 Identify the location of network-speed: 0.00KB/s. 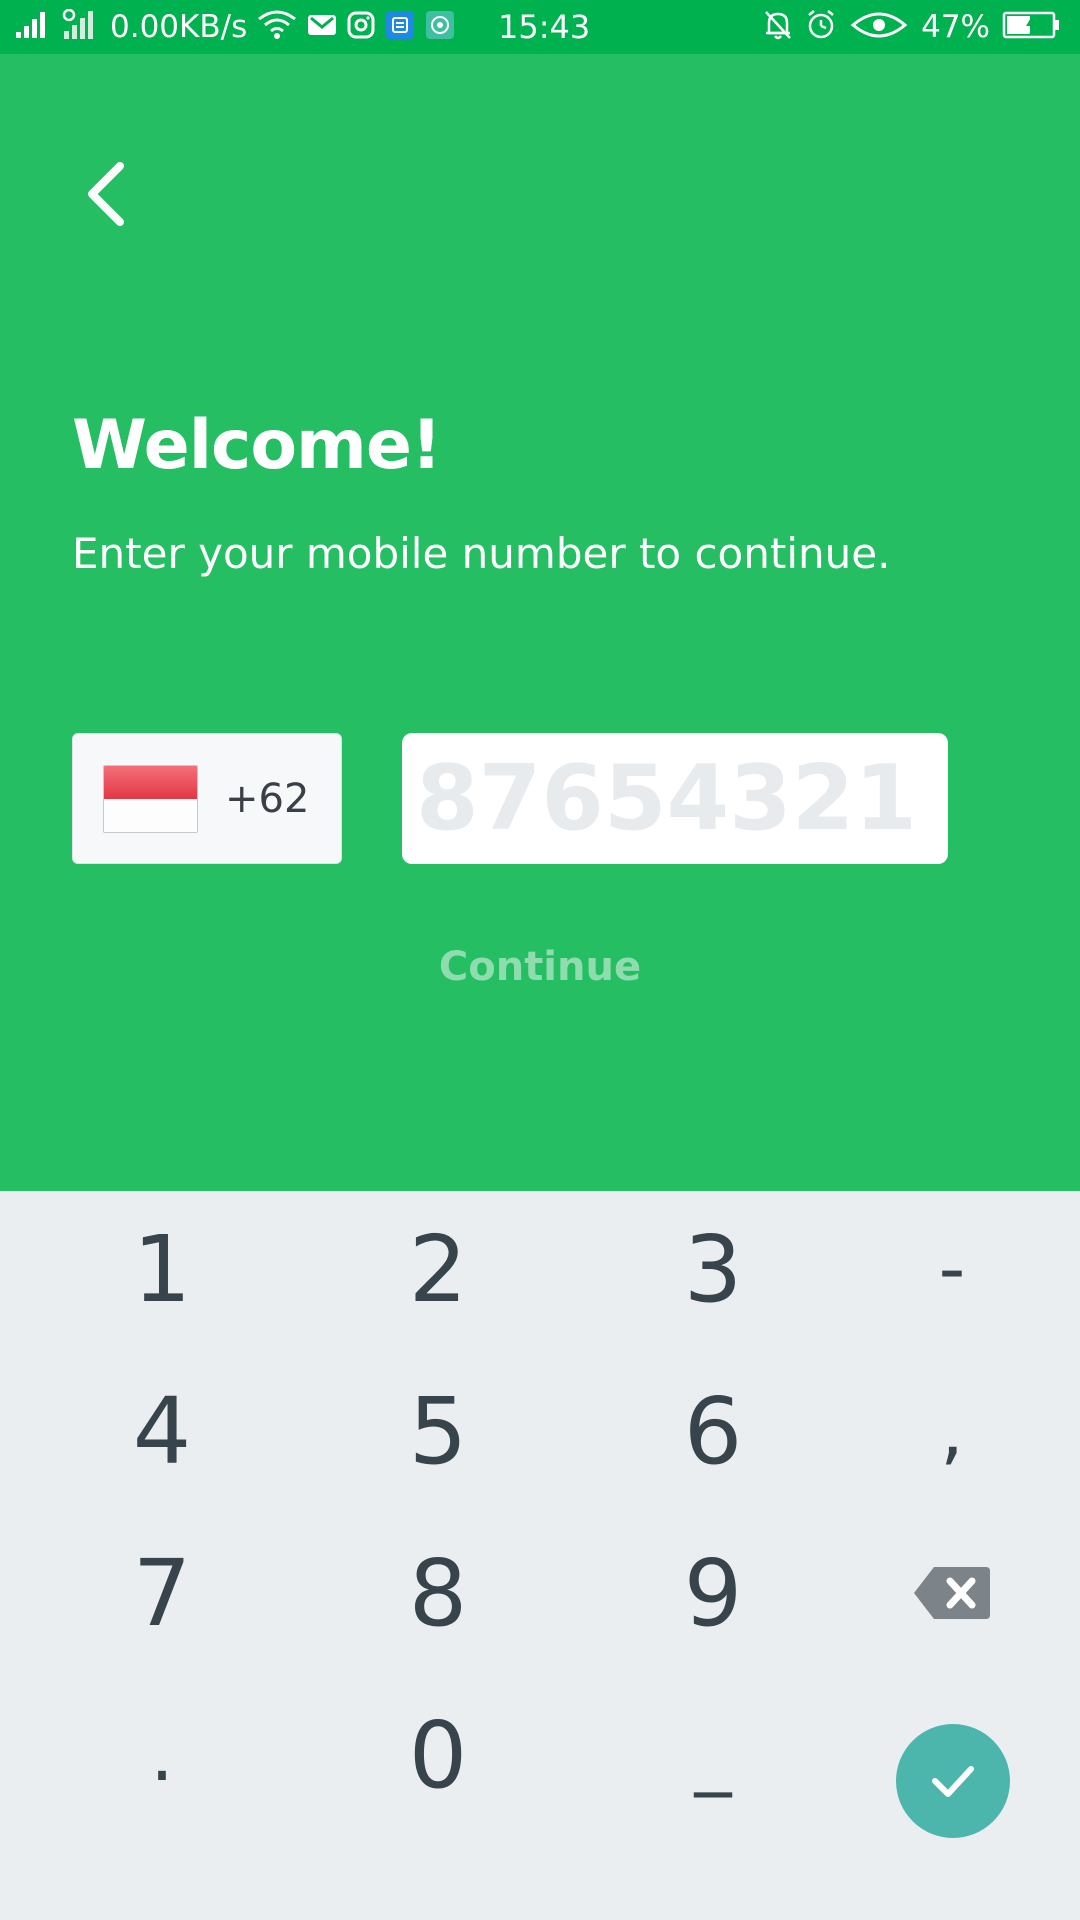
(179, 27).